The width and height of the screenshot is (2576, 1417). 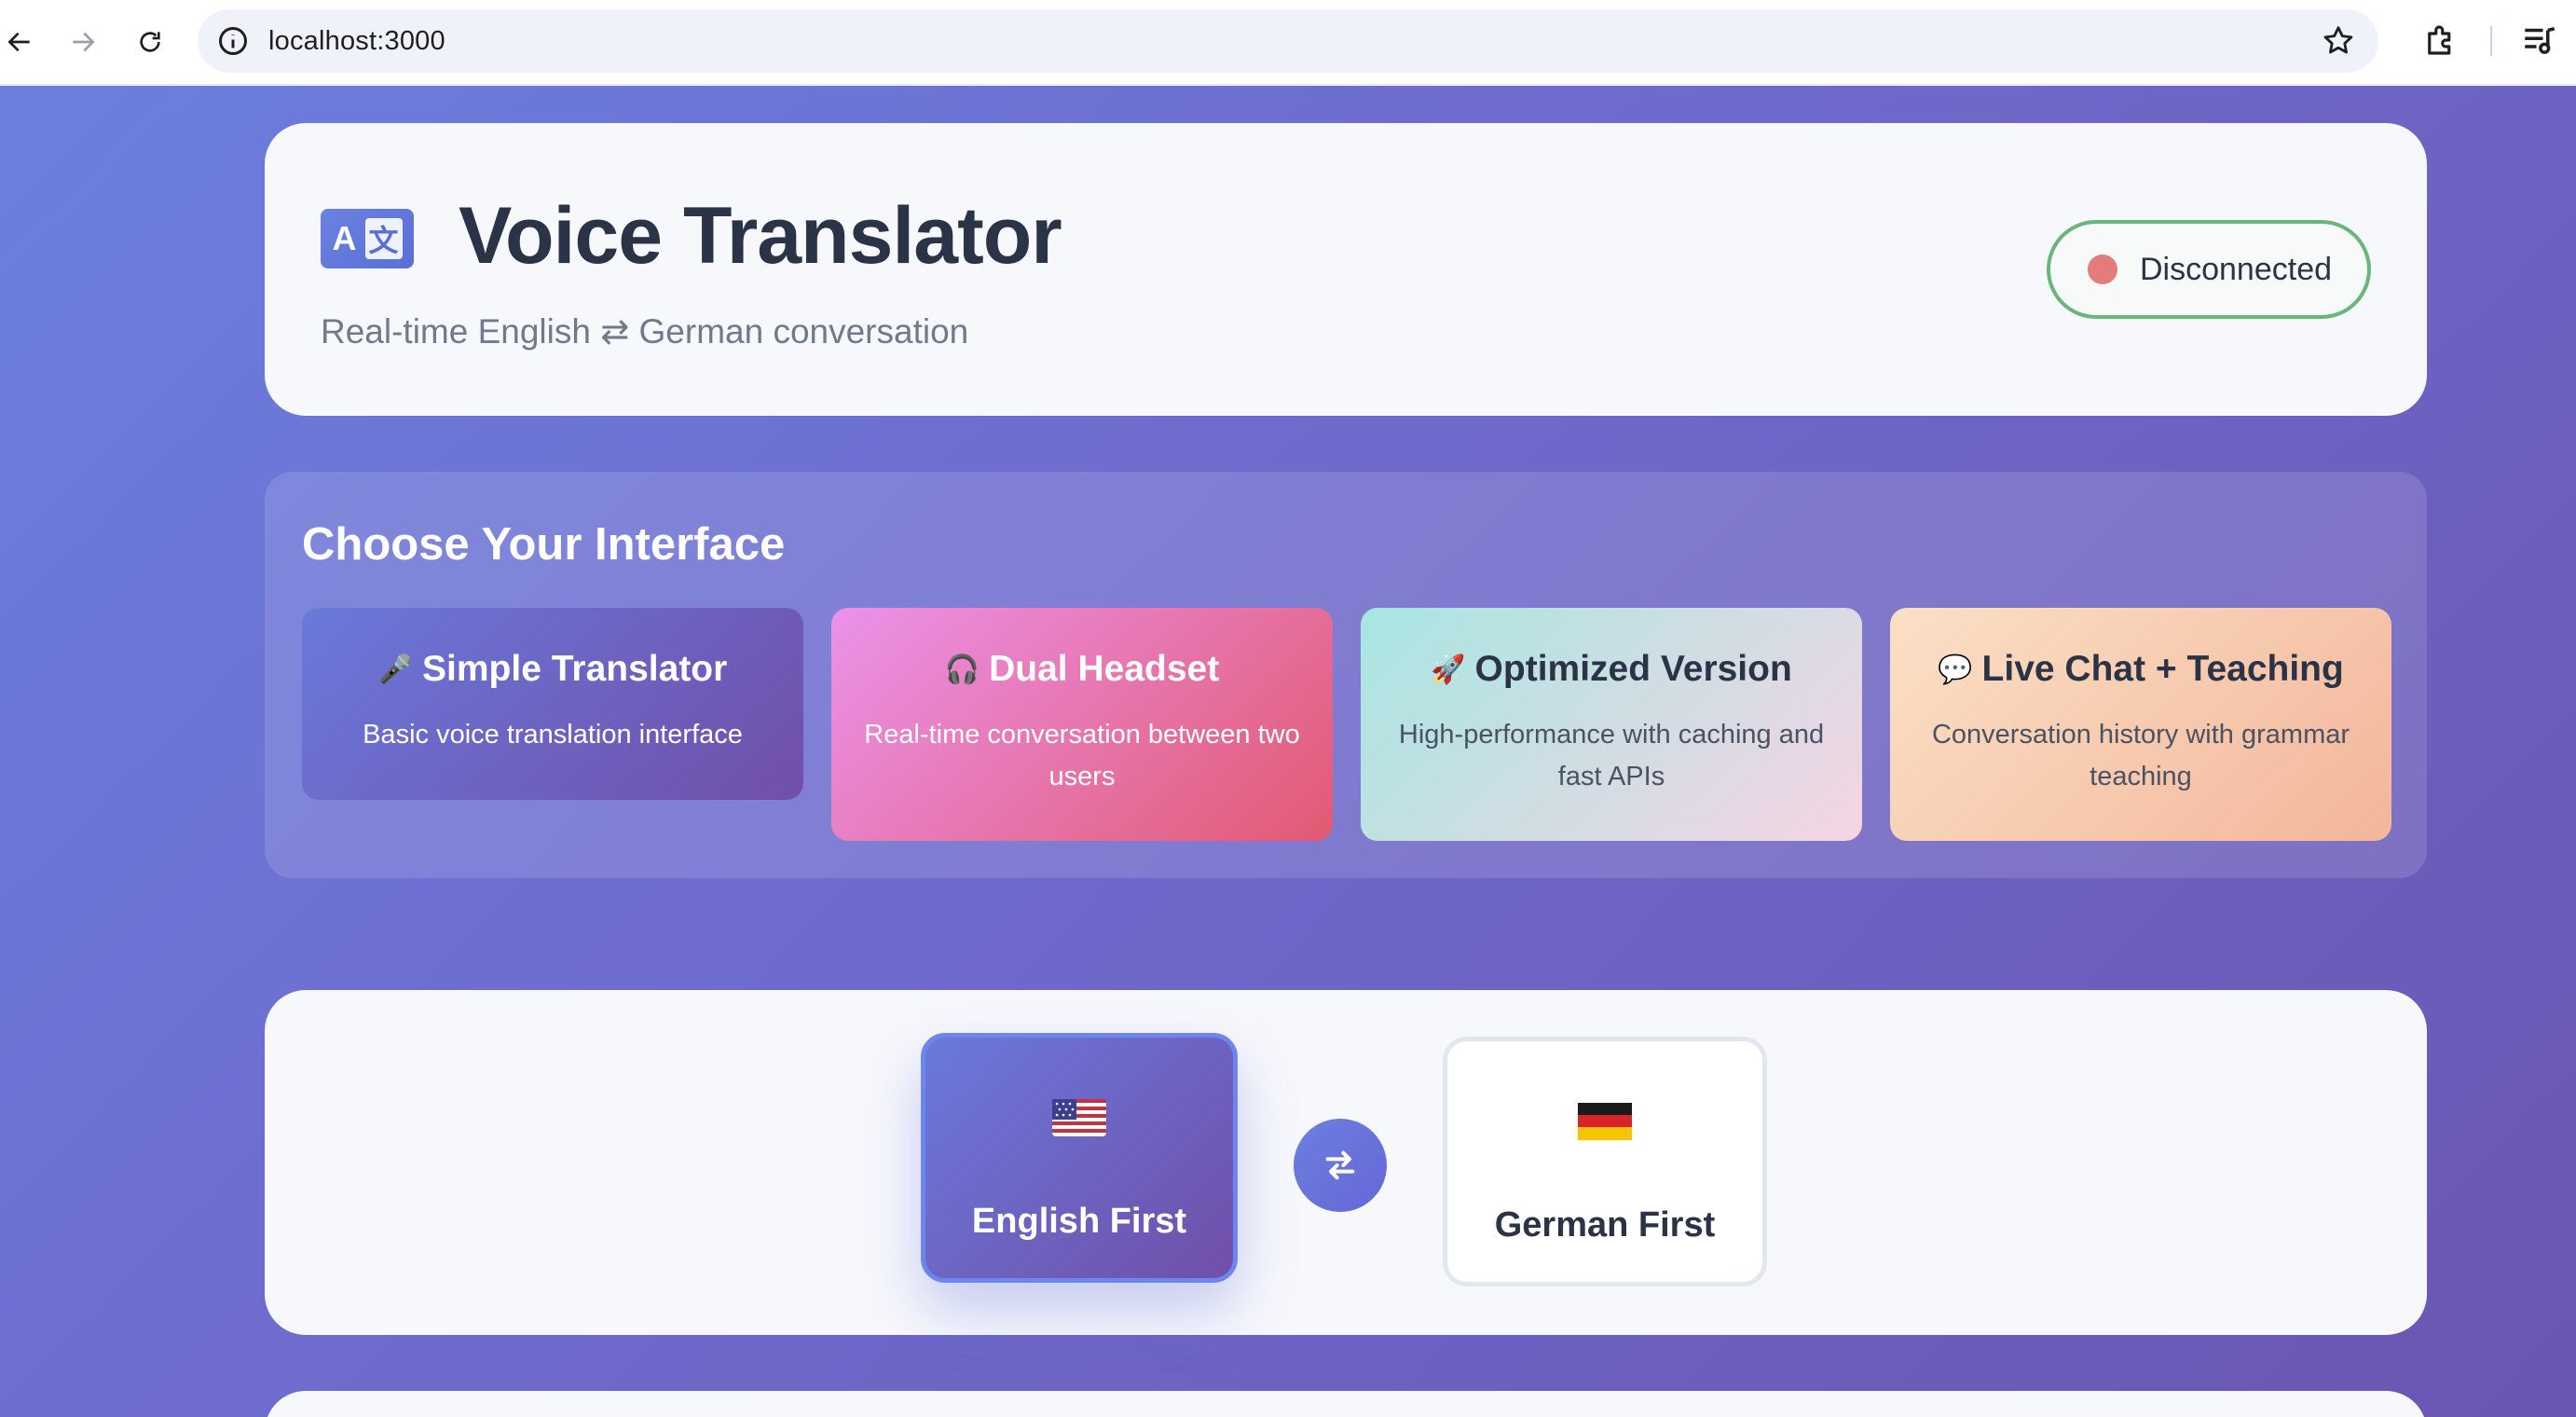 What do you see at coordinates (1604, 1122) in the screenshot?
I see `de-flag-icon` at bounding box center [1604, 1122].